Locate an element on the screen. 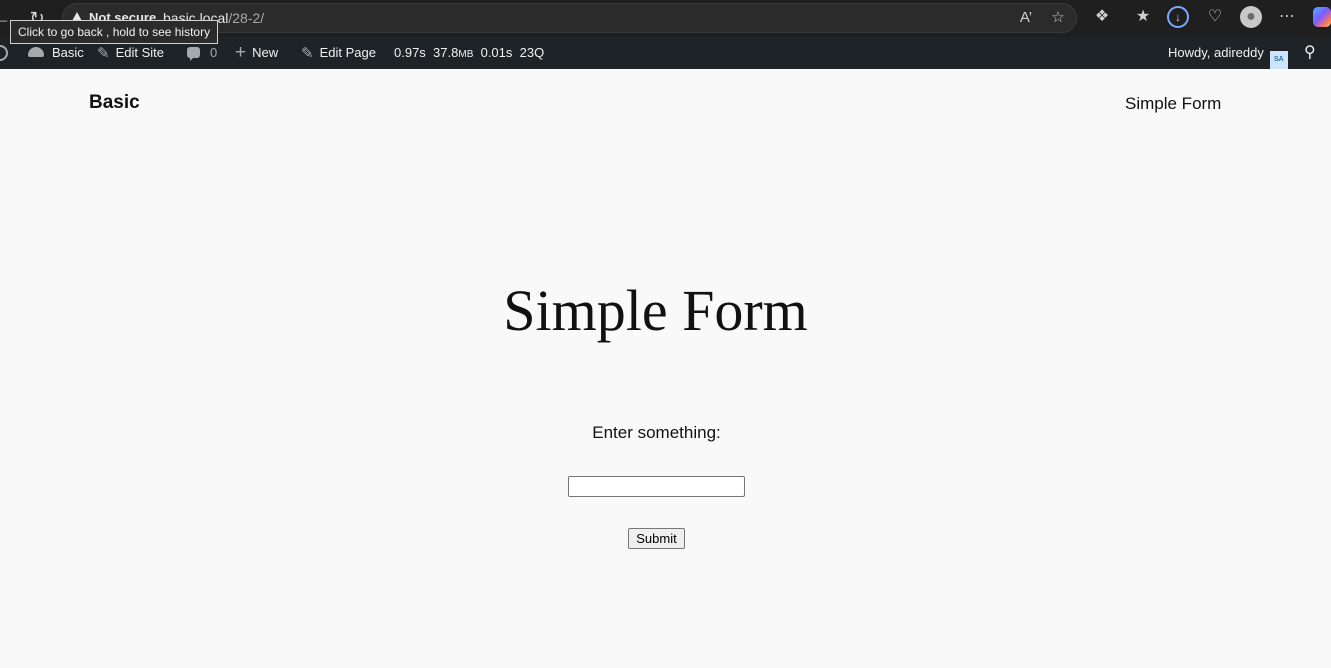  search-icon: ⚲ is located at coordinates (1310, 53).